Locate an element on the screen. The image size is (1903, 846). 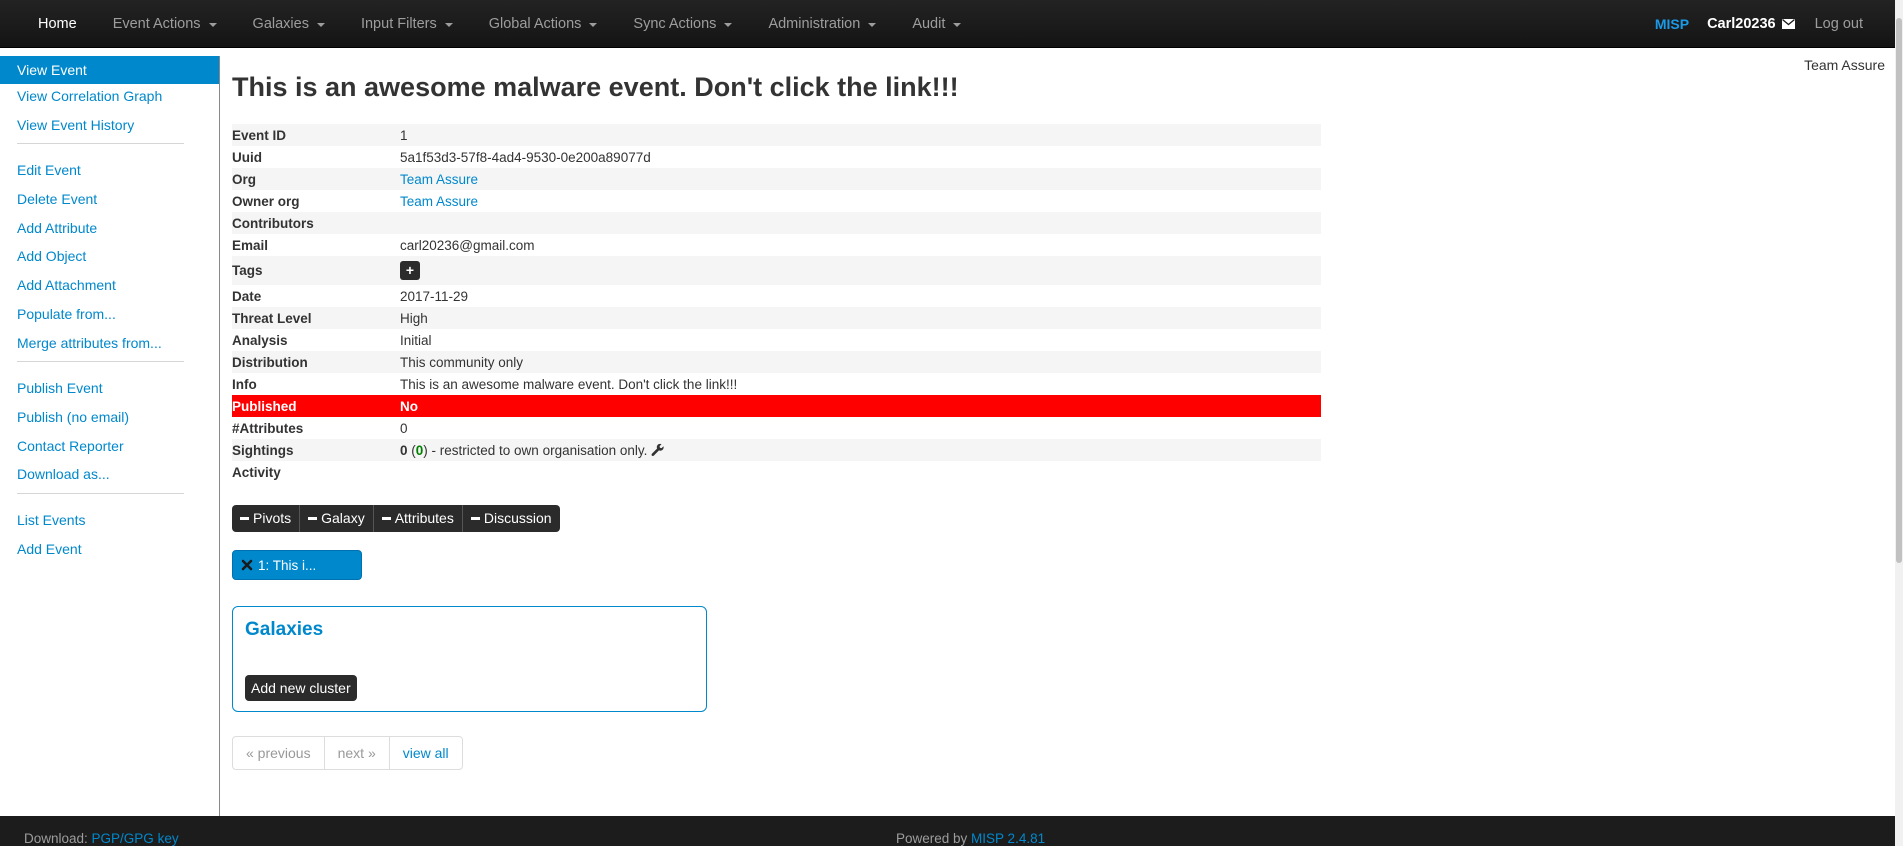
tab-label: Pivots is located at coordinates (272, 518).